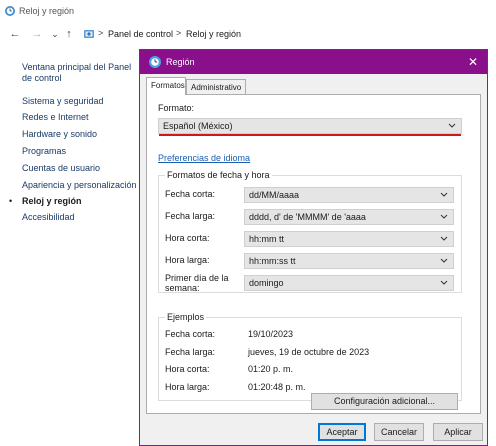  I want to click on accept-button: Aceptar, so click(342, 432).